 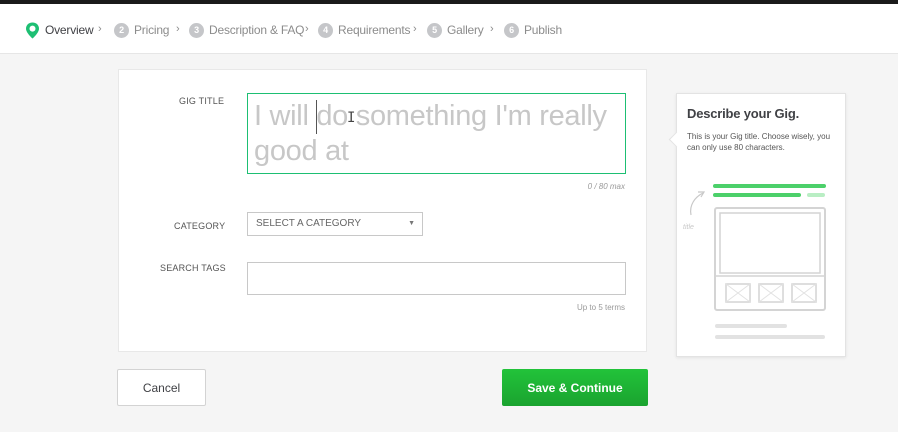 I want to click on step-label: Gallery, so click(x=465, y=30).